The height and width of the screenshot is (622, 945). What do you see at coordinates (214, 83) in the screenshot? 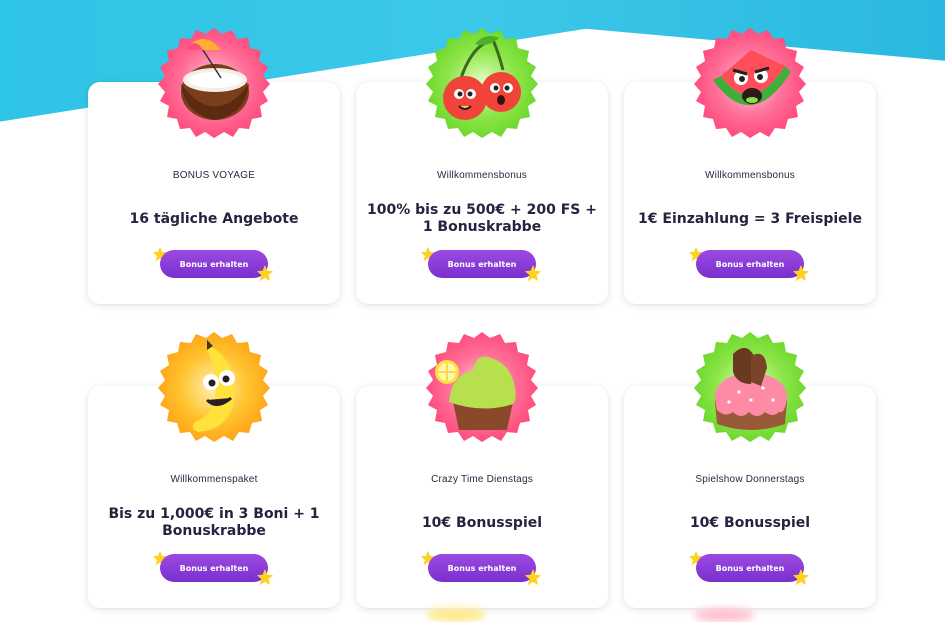
I see `coconut-icon` at bounding box center [214, 83].